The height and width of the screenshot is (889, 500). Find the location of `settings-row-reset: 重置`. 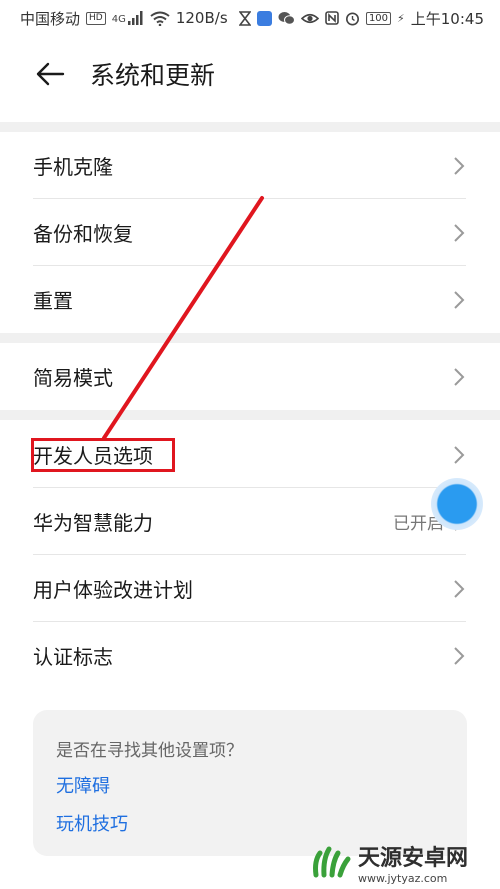

settings-row-reset: 重置 is located at coordinates (250, 299).